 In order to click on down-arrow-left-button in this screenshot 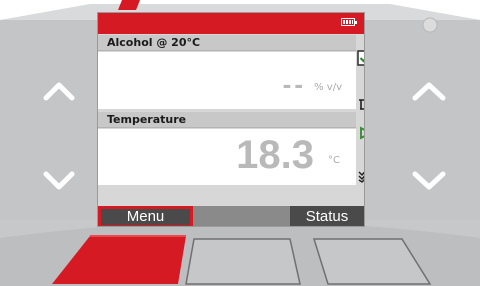, I will do `click(59, 181)`.